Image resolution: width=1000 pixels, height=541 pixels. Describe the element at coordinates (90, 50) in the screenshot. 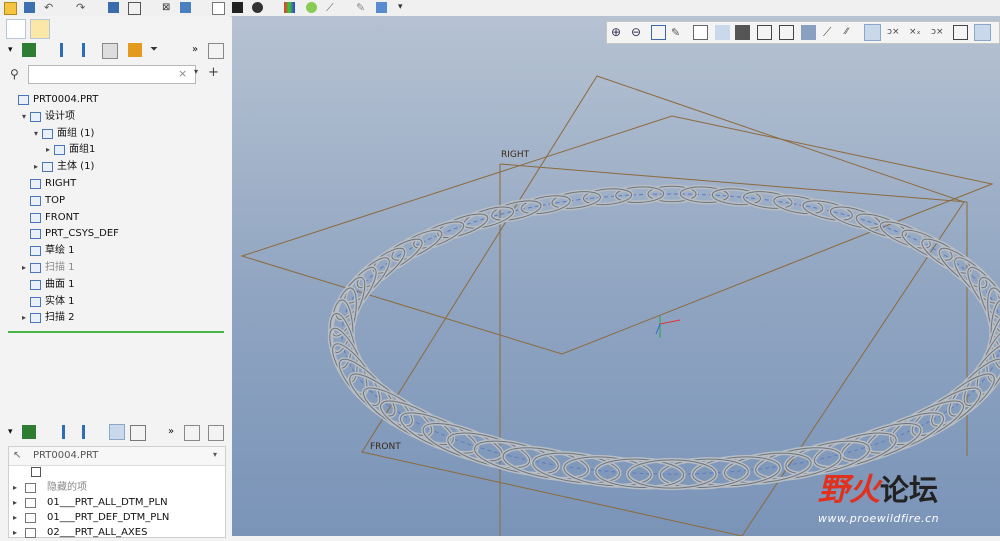

I see `tree-columns-icon` at that location.